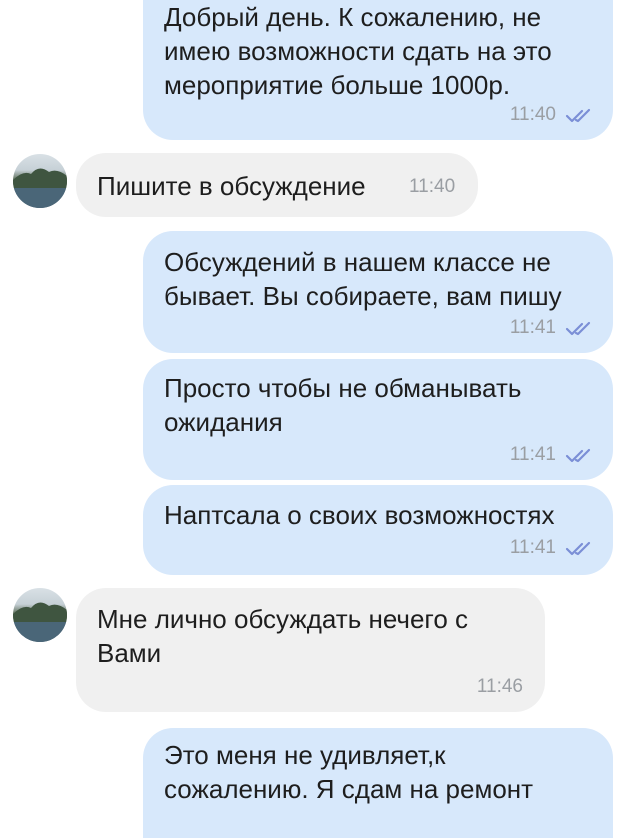 Image resolution: width=627 pixels, height=838 pixels. I want to click on message-time: 11:46, so click(499, 686).